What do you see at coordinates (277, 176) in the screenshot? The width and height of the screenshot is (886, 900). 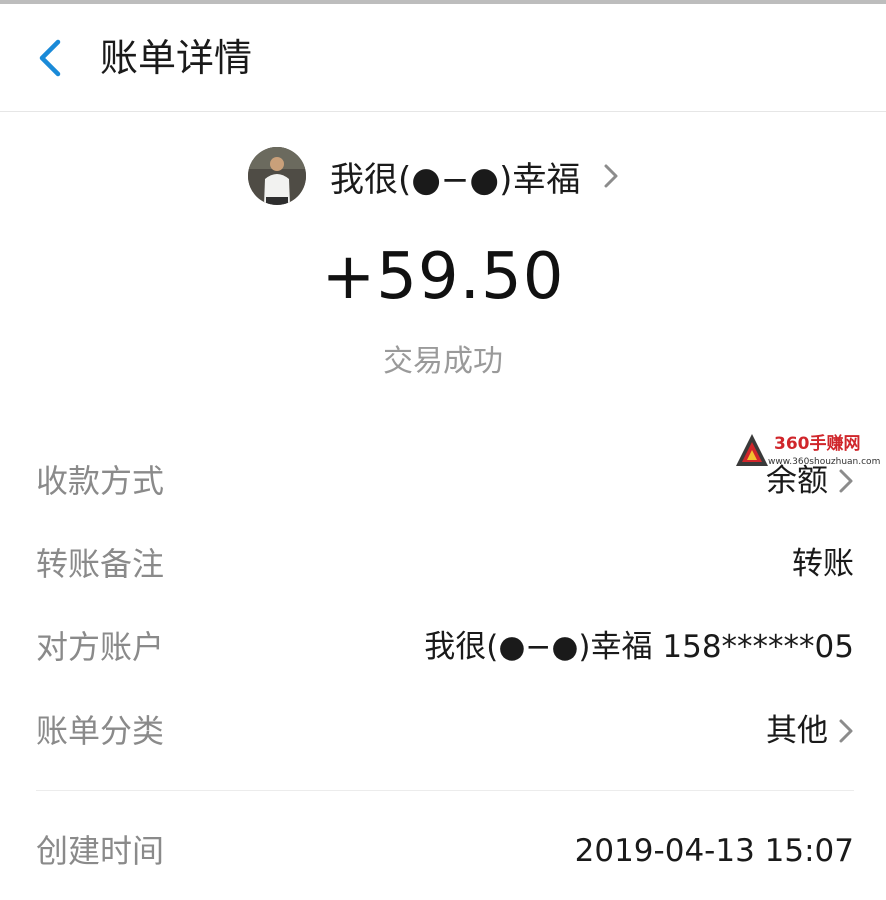 I see `avatar` at bounding box center [277, 176].